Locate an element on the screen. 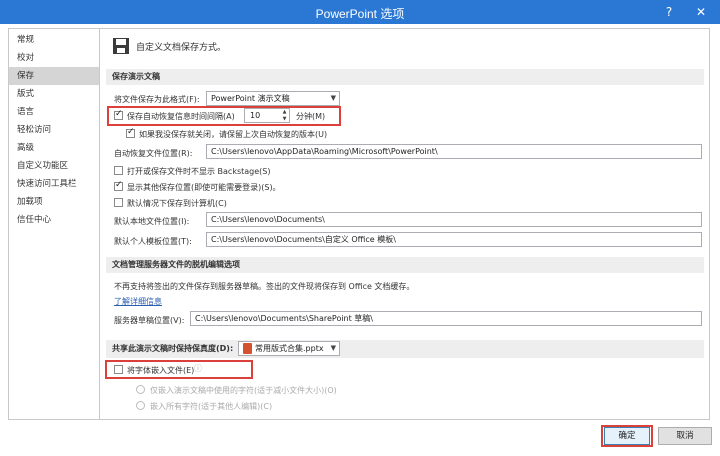 The width and height of the screenshot is (720, 456). title-bar: PowerPoint 选项 ? ✕ is located at coordinates (360, 12).